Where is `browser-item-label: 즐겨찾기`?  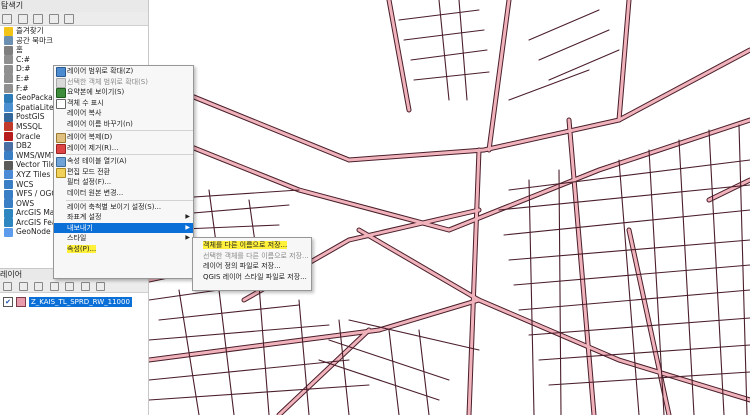 browser-item-label: 즐겨찾기 is located at coordinates (30, 30).